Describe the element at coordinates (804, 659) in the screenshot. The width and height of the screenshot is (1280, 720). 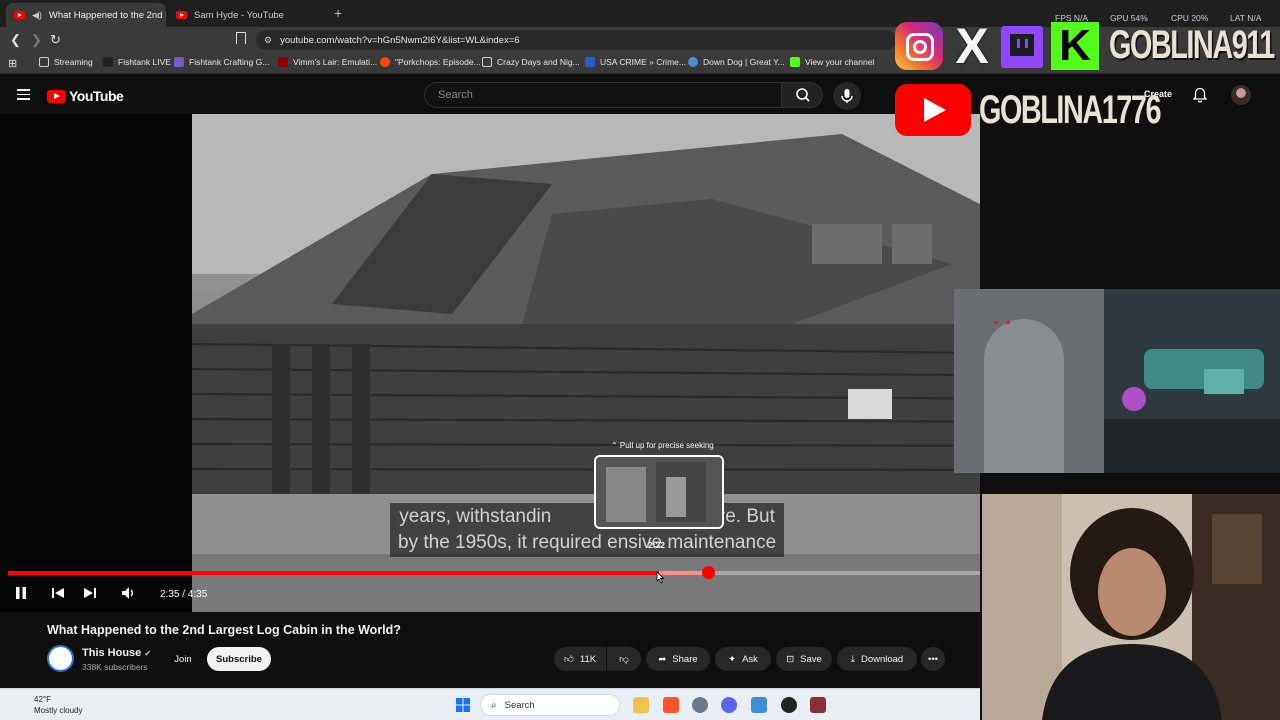
I see `save-button: ⊡ Save` at that location.